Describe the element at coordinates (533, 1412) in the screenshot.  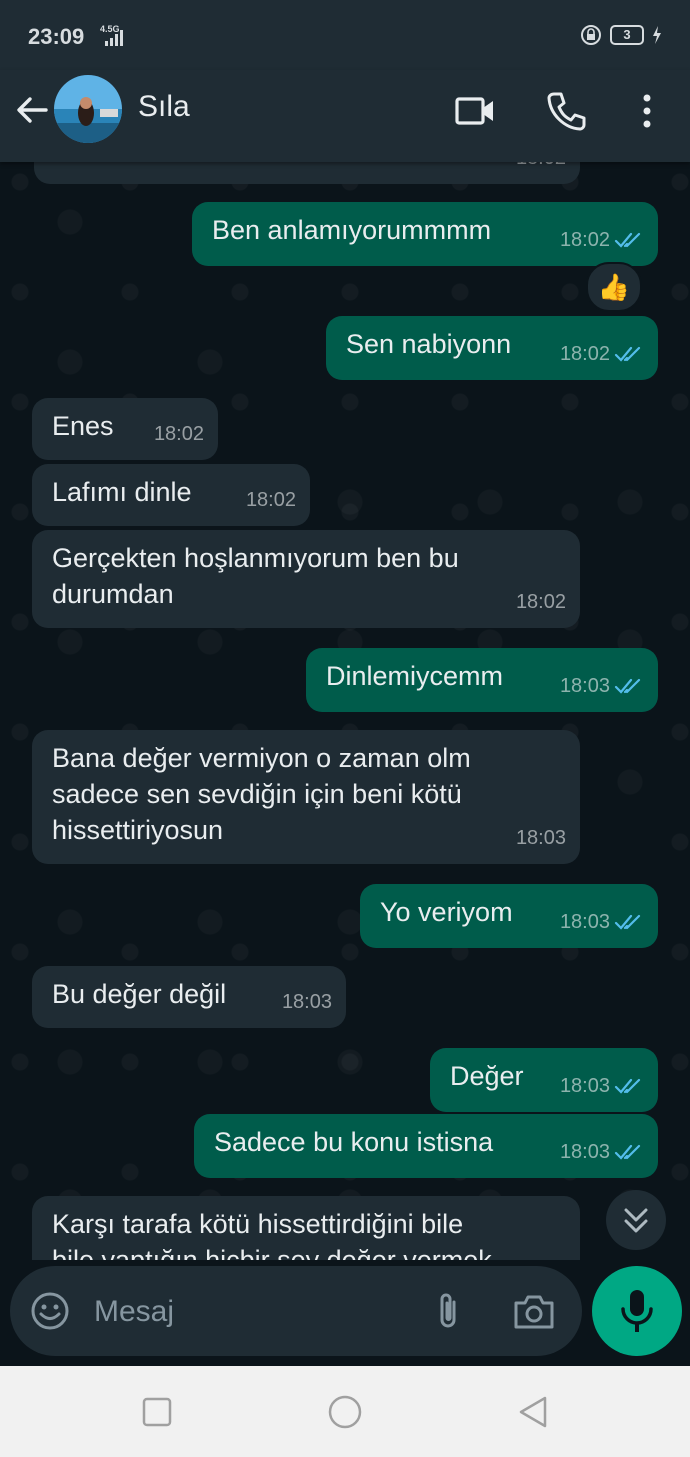
I see `back-nav-icon` at that location.